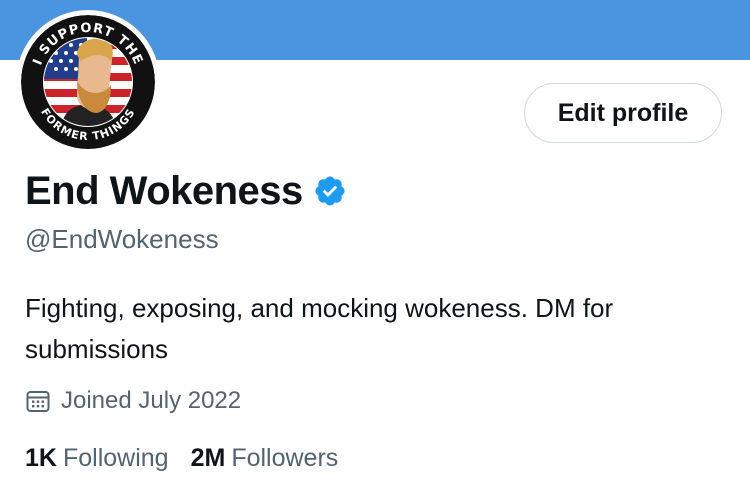  I want to click on joined-label: Joined July 2022, so click(151, 400).